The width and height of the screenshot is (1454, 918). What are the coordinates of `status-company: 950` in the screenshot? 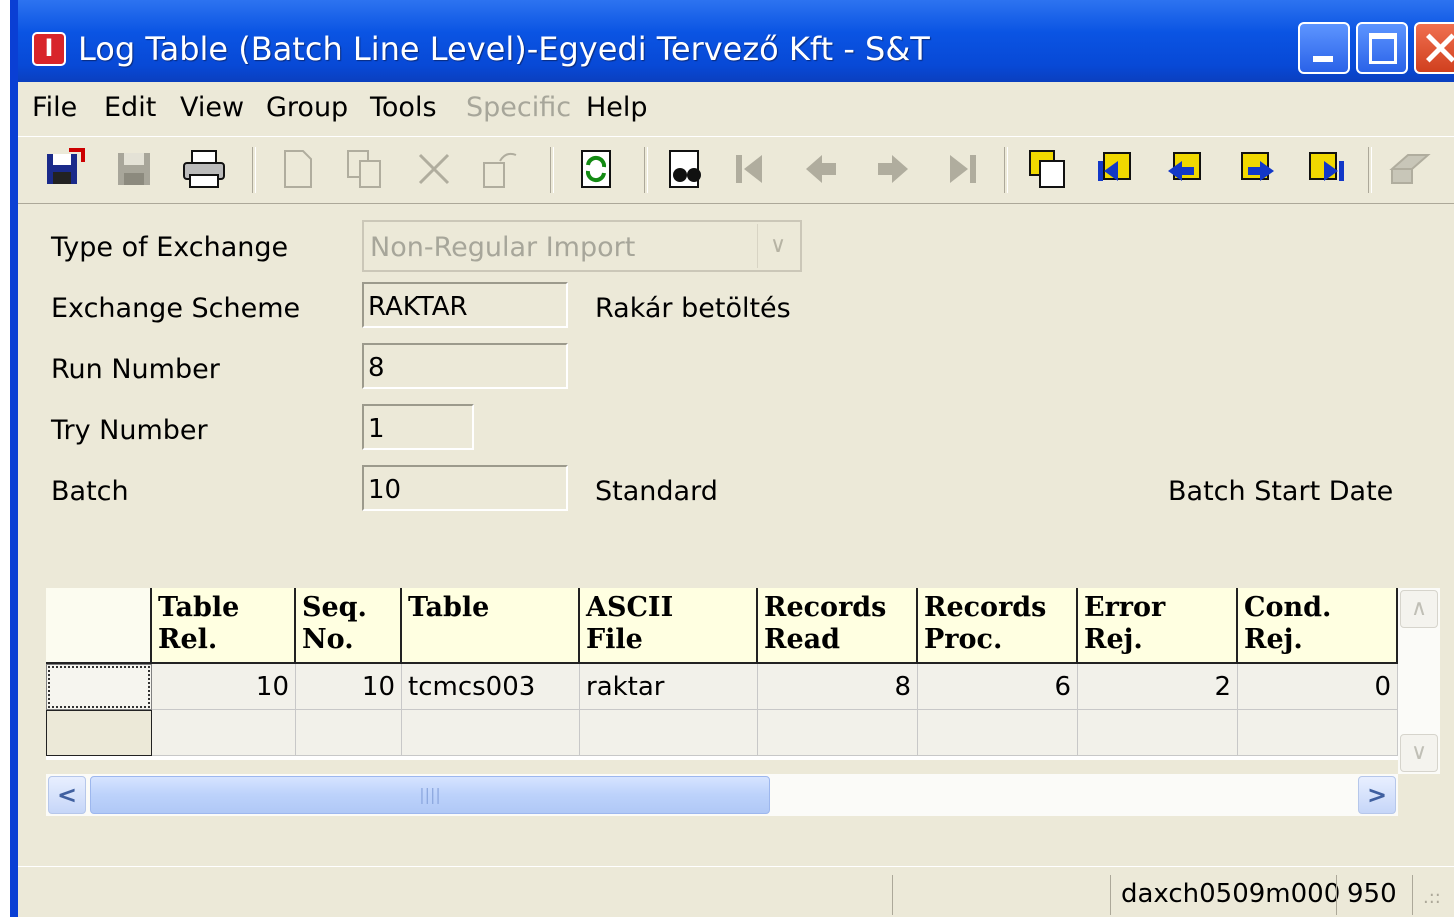 It's located at (1374, 895).